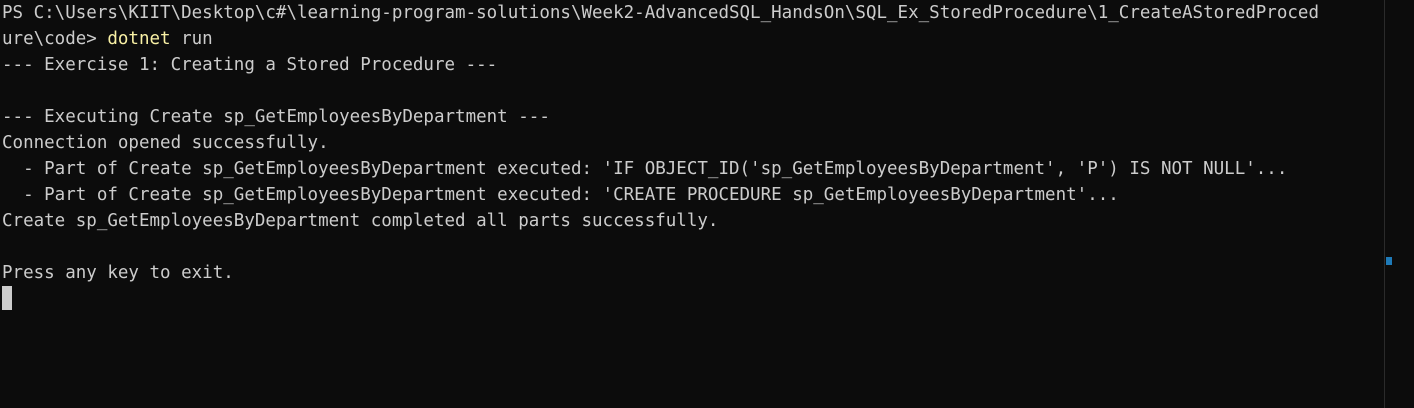  I want to click on text-cursor, so click(7, 298).